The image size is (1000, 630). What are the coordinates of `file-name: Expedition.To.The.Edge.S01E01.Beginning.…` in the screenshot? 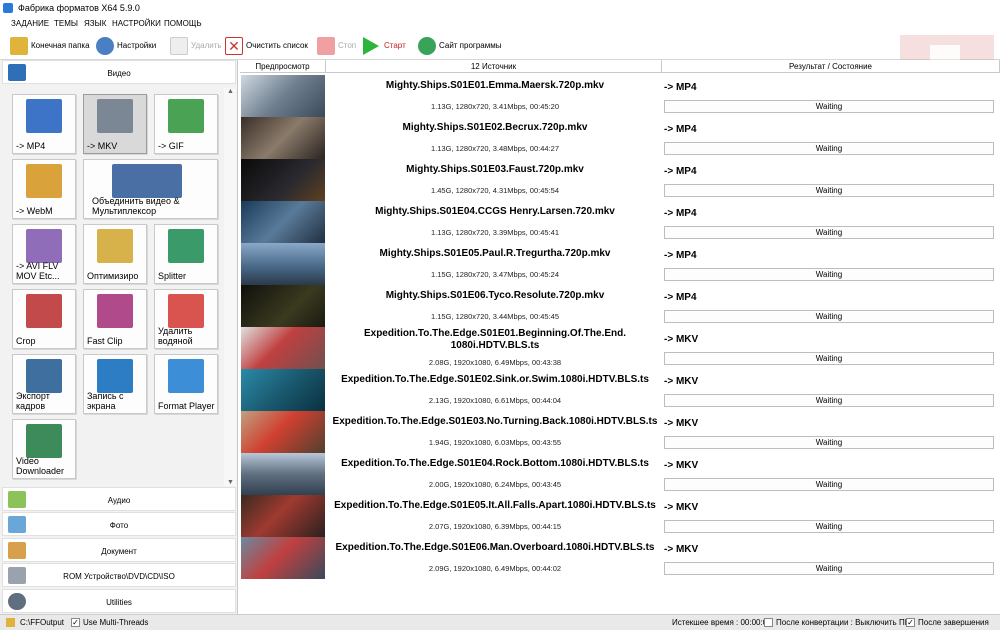 It's located at (495, 339).